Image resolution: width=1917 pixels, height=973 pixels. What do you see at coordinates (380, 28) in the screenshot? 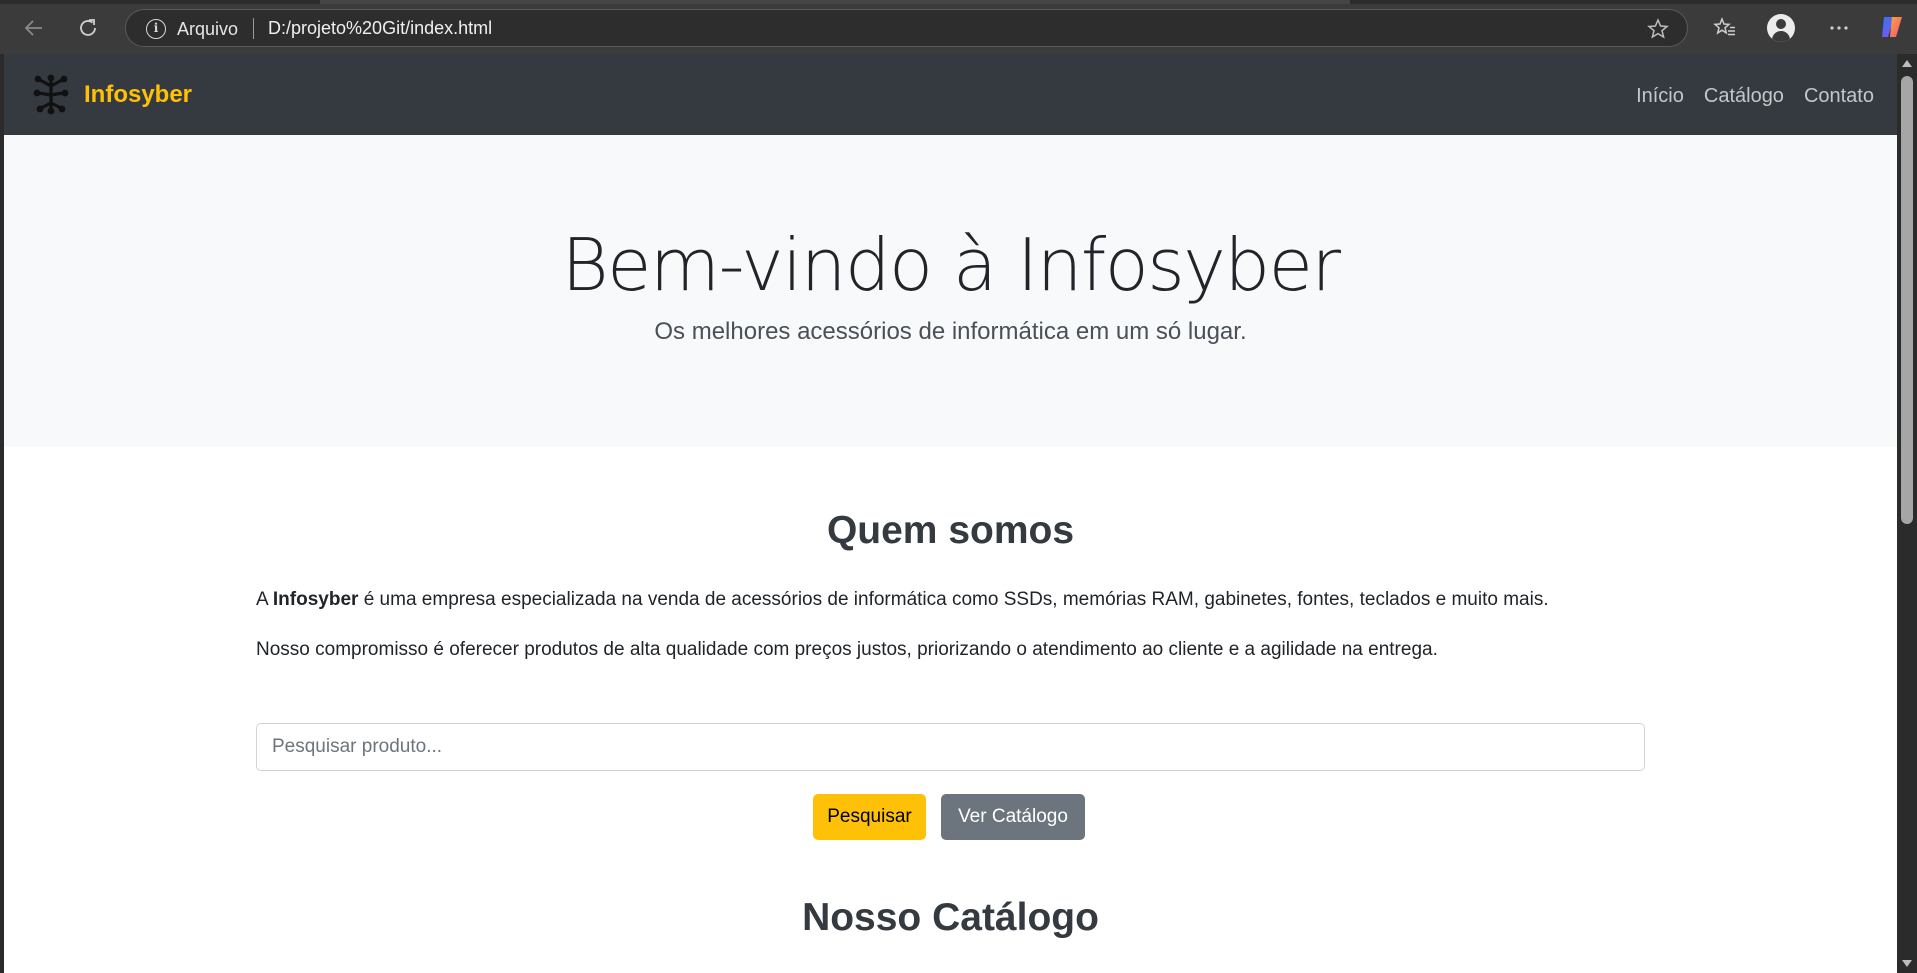
I see `address-url: D:/projeto%20Git/index.html` at bounding box center [380, 28].